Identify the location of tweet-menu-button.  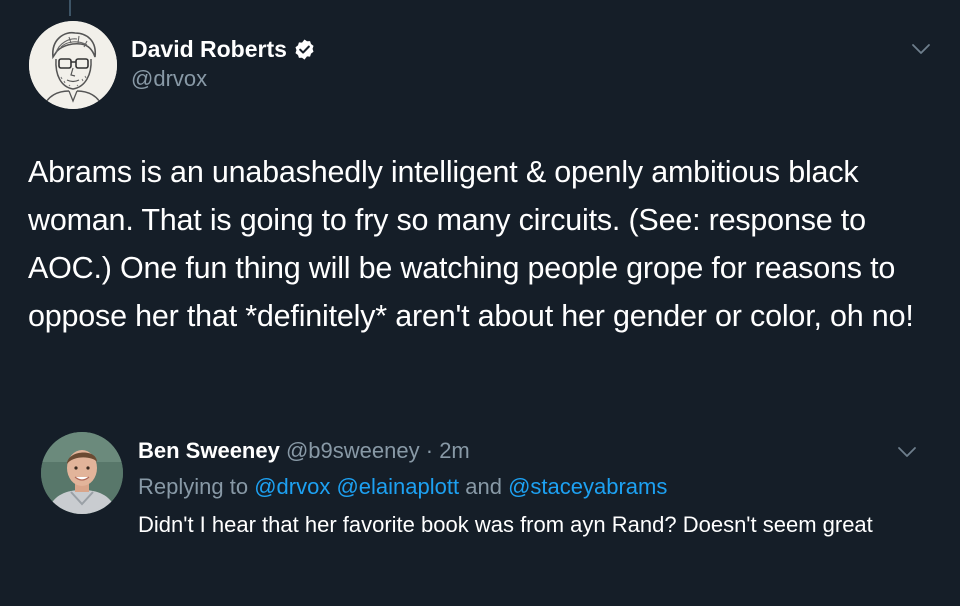
(921, 49).